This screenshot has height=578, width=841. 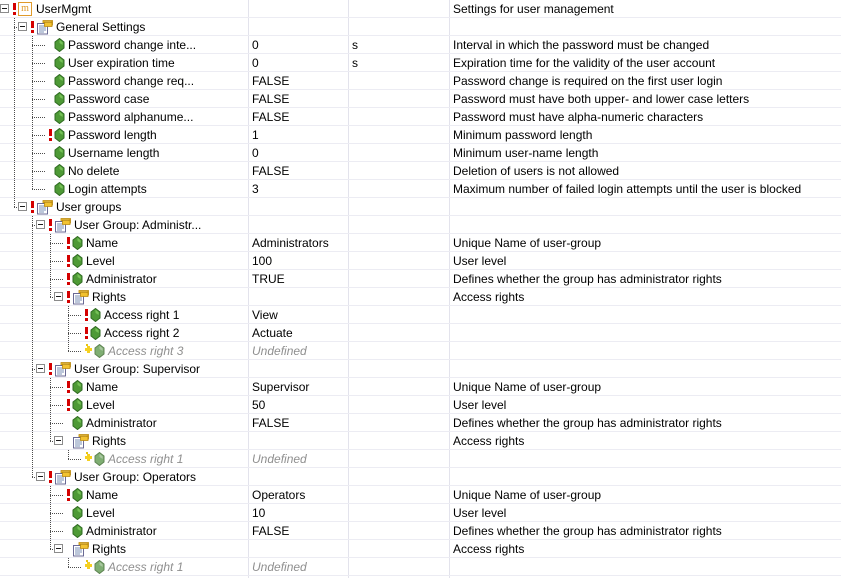 What do you see at coordinates (124, 333) in the screenshot?
I see `cell-name: Access right 2` at bounding box center [124, 333].